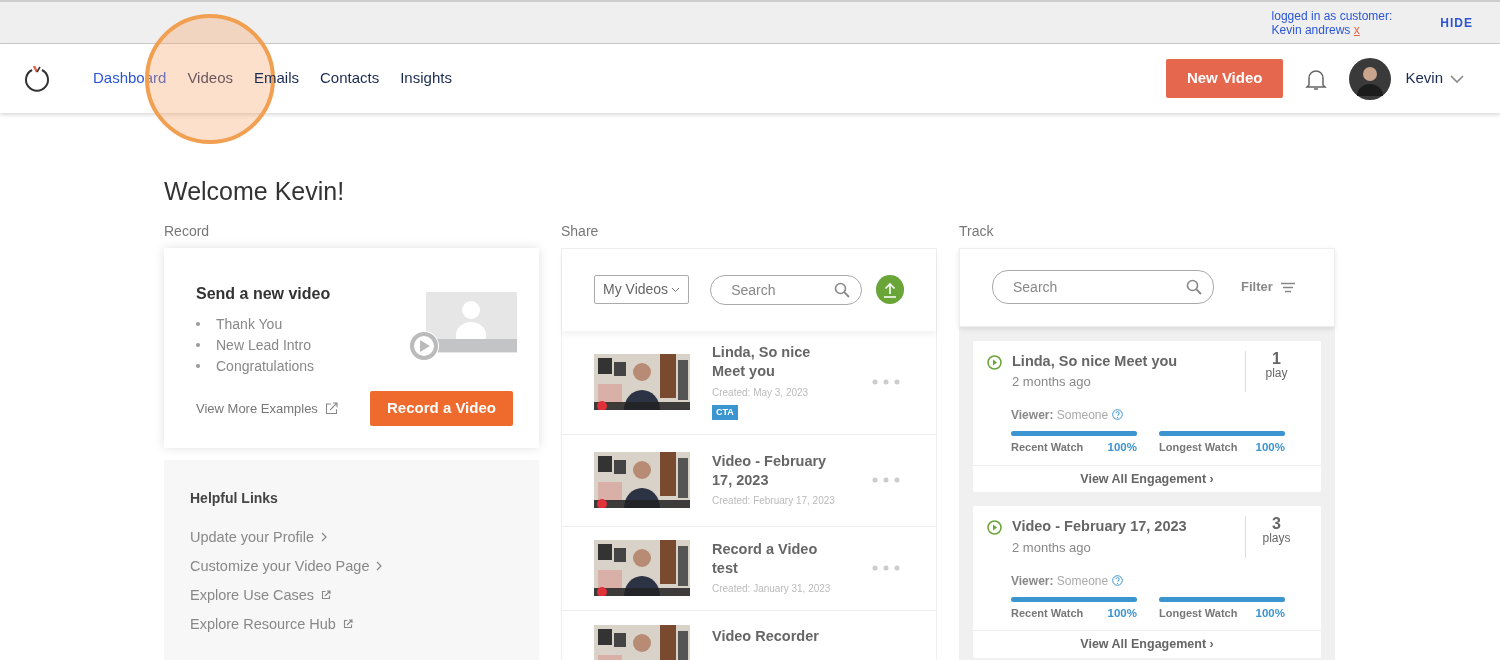  Describe the element at coordinates (1276, 539) in the screenshot. I see `play-count-label: plays` at that location.